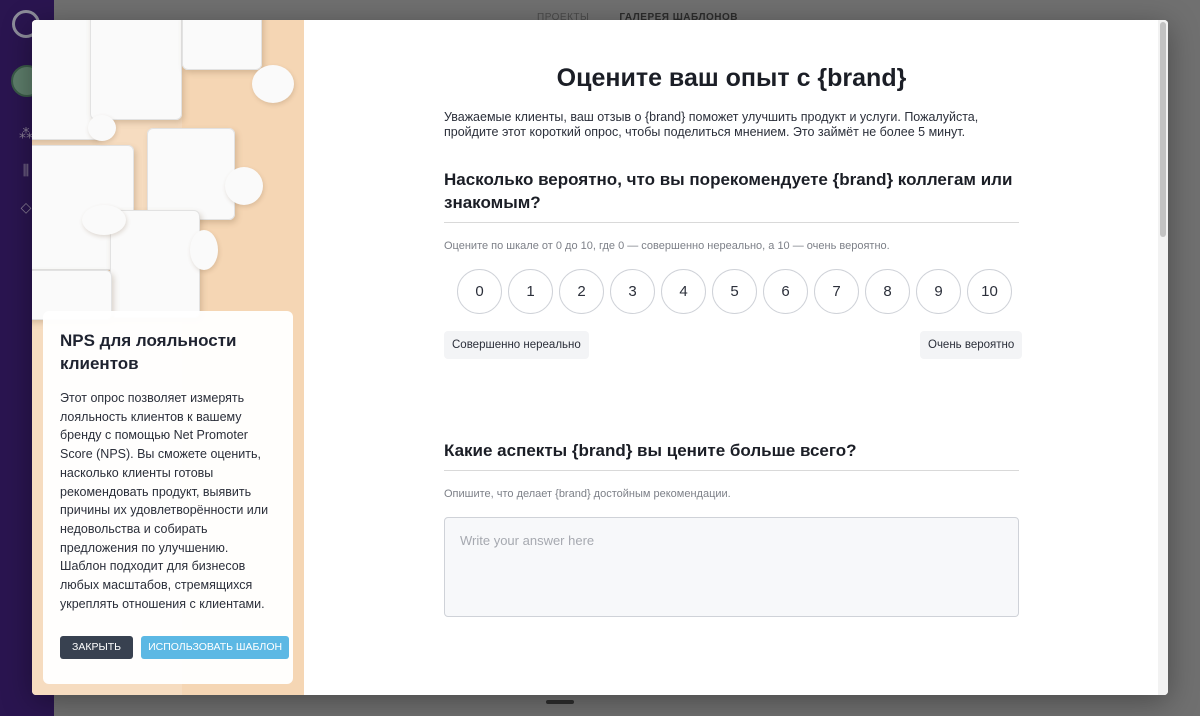 The width and height of the screenshot is (1200, 716). I want to click on scale-option-3: 3, so click(632, 291).